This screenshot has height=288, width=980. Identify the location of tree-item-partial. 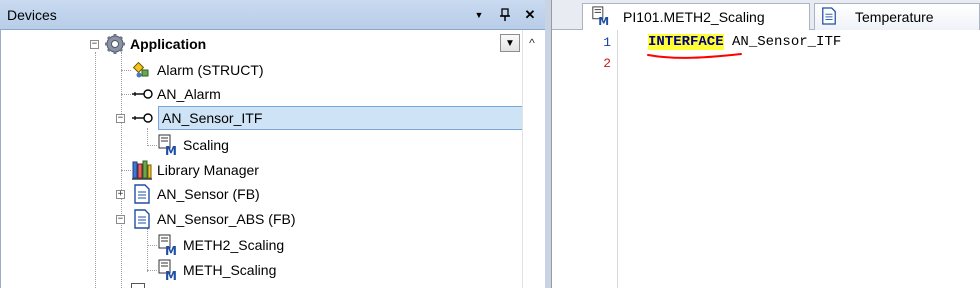
(138, 285).